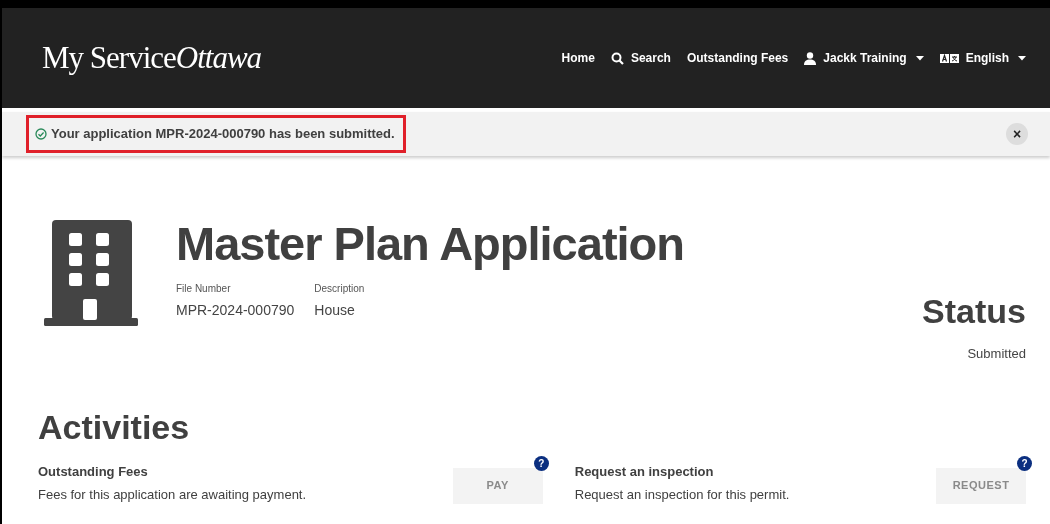 The height and width of the screenshot is (524, 1050). What do you see at coordinates (339, 289) in the screenshot?
I see `field-label: Description` at bounding box center [339, 289].